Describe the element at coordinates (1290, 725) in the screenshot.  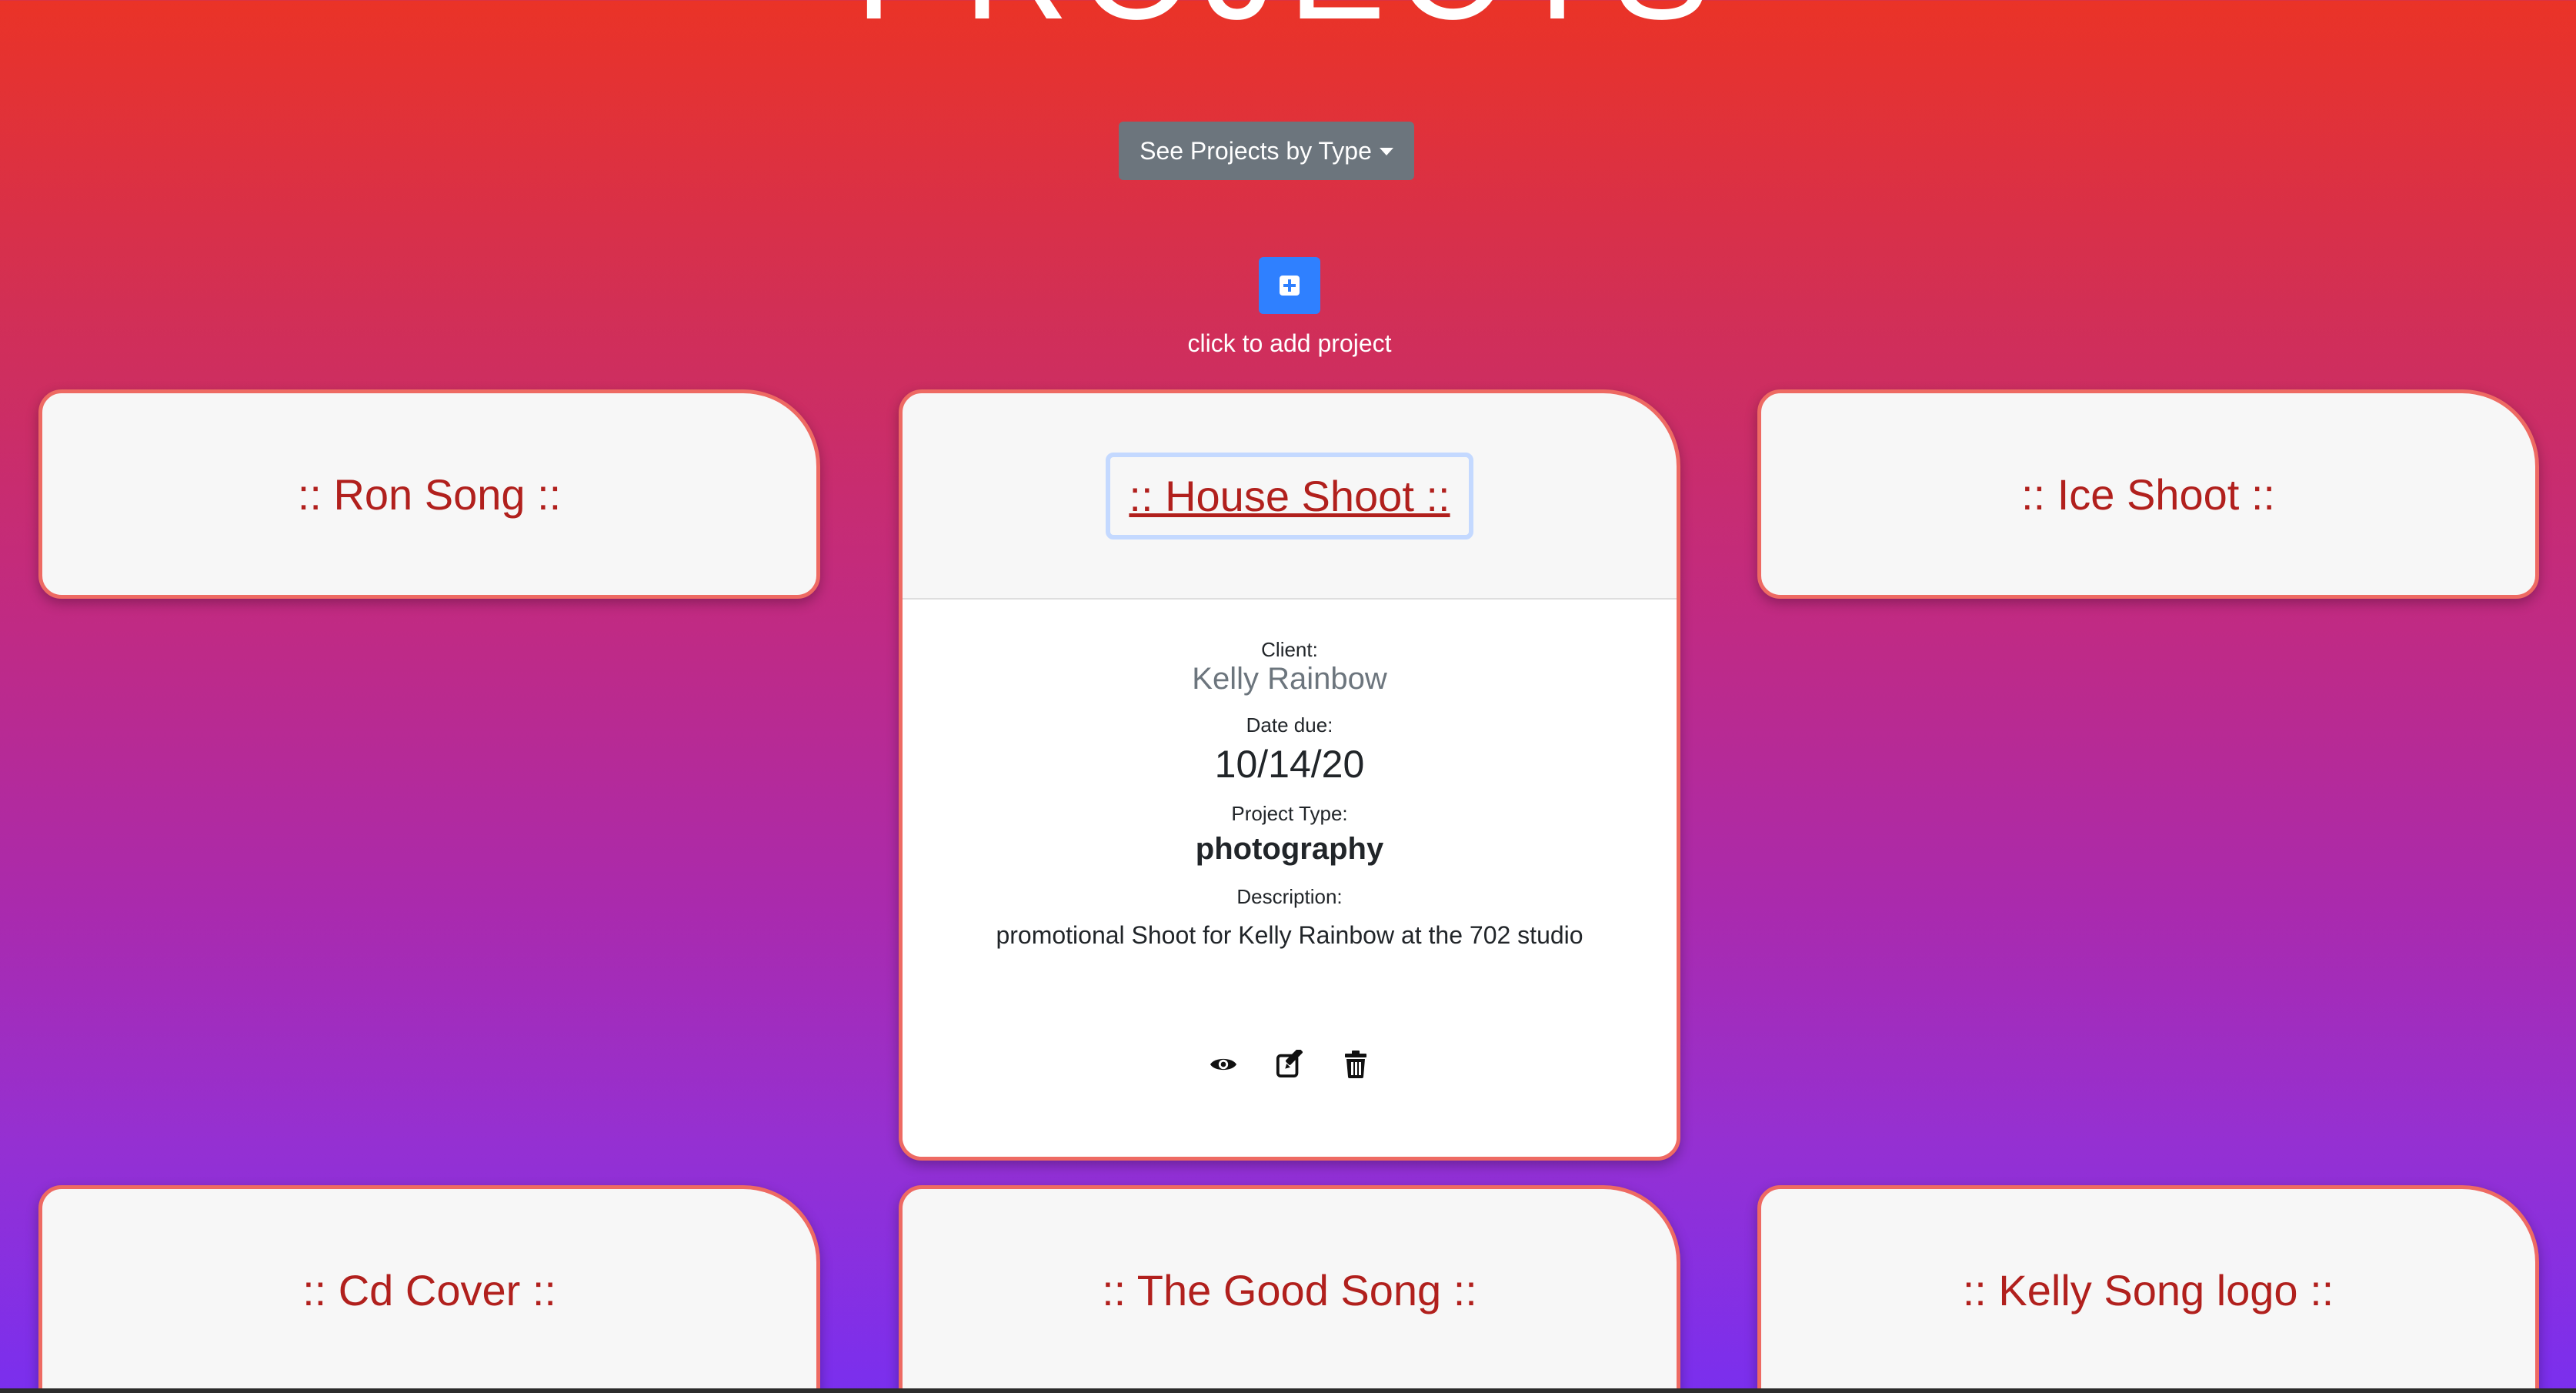
I see `date-due-label: Date due:` at that location.